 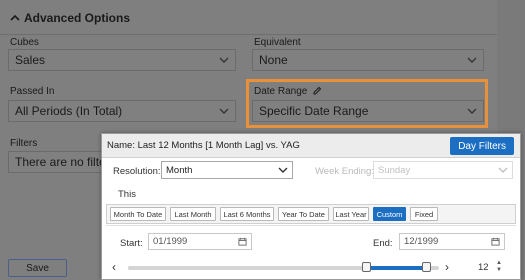 What do you see at coordinates (193, 214) in the screenshot?
I see `last-month-button: Last Month` at bounding box center [193, 214].